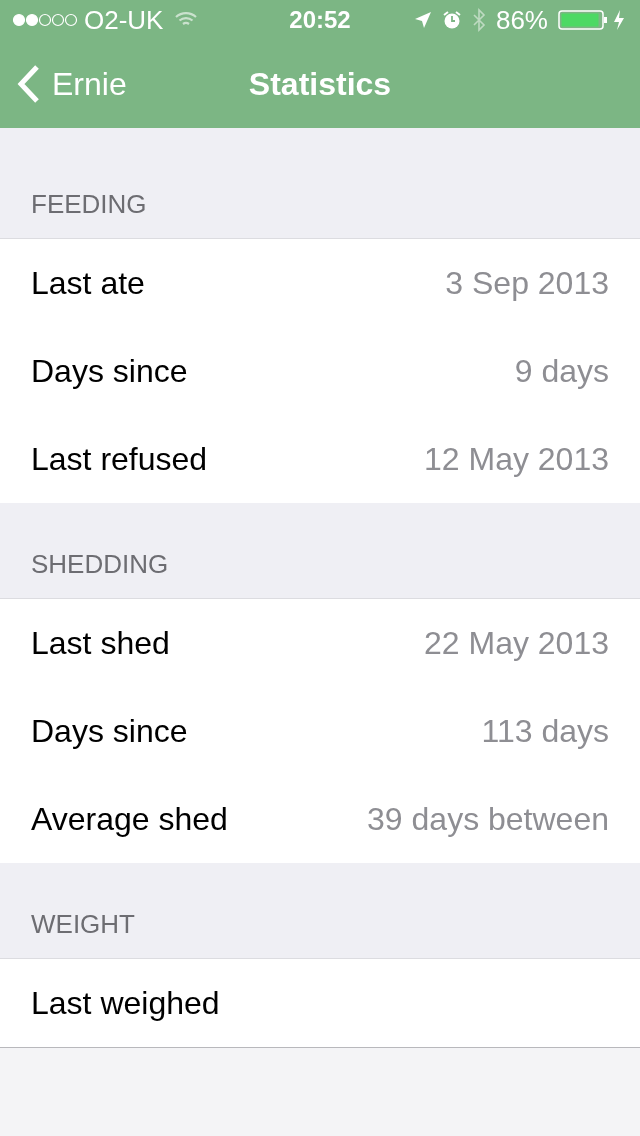  Describe the element at coordinates (129, 819) in the screenshot. I see `row-label: Average shed` at that location.